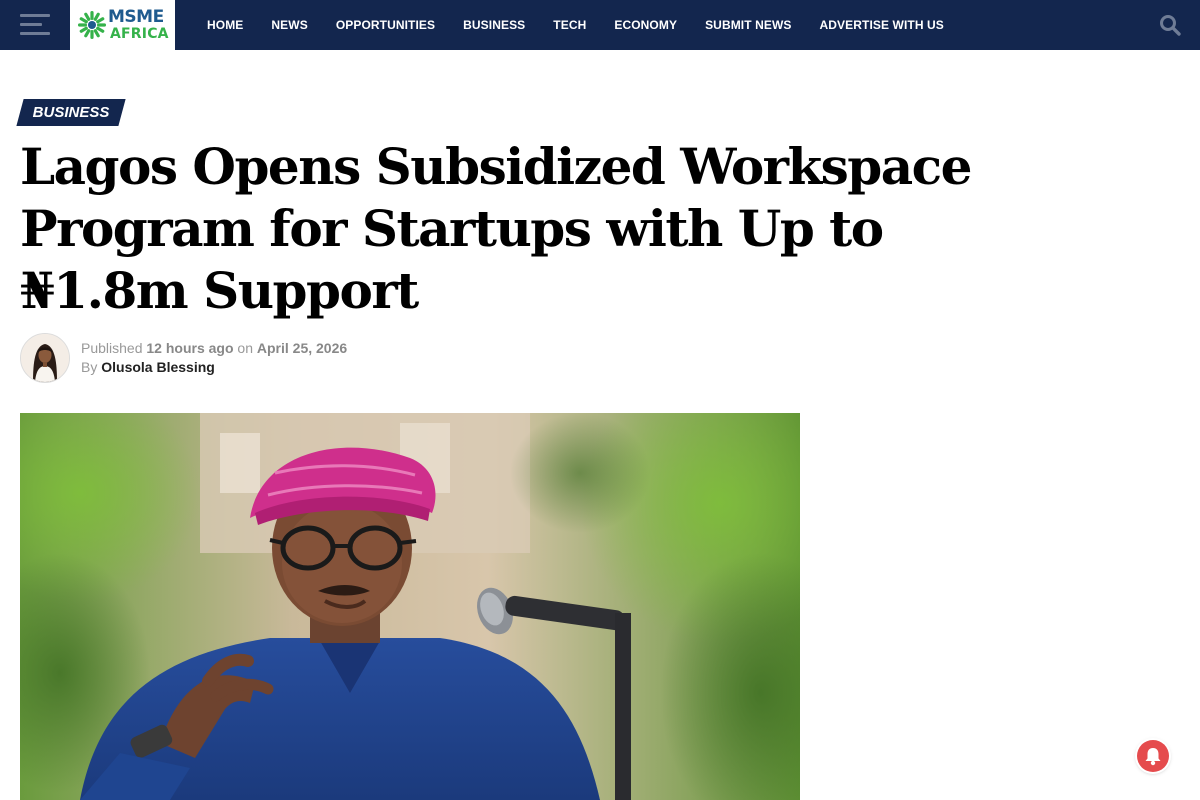 The image size is (1200, 800). Describe the element at coordinates (89, 367) in the screenshot. I see `by-label: By` at that location.